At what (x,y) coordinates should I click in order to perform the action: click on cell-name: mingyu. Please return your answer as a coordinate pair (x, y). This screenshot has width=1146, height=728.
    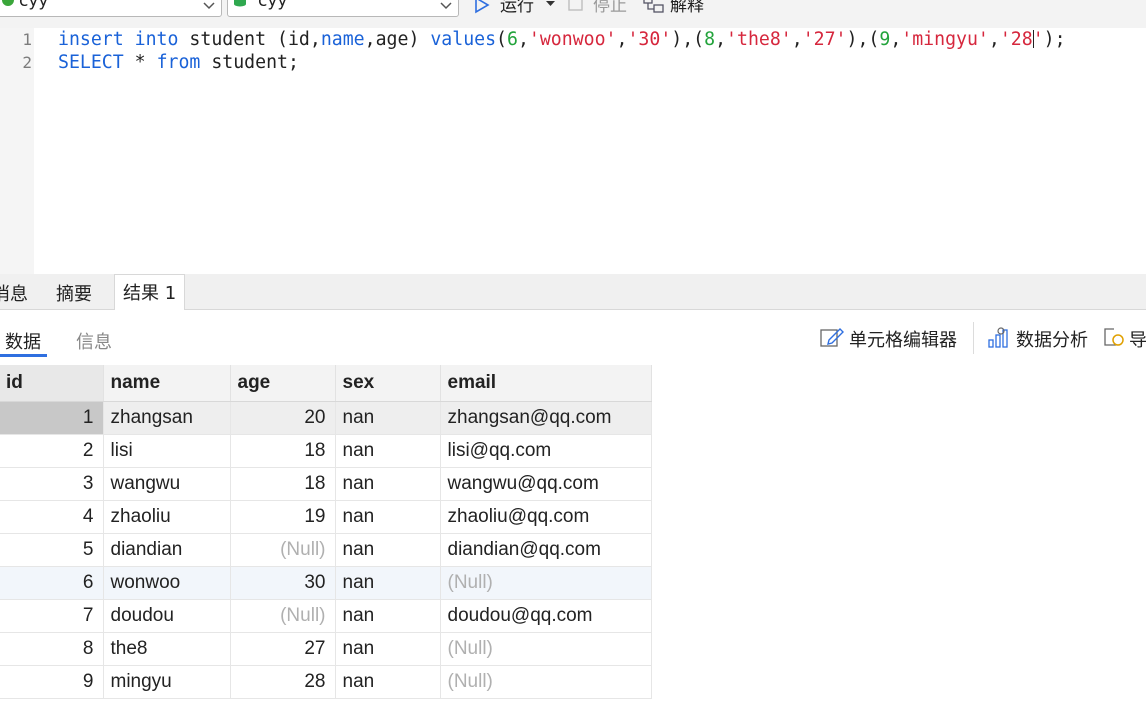
    Looking at the image, I should click on (167, 682).